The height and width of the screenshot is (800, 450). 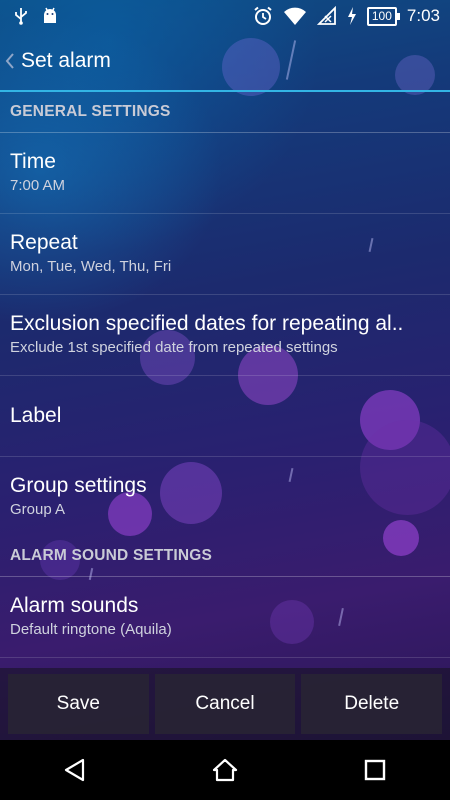 I want to click on setting-alarm-sounds: Alarm sounds Default ringtone (Aquila), so click(x=225, y=617).